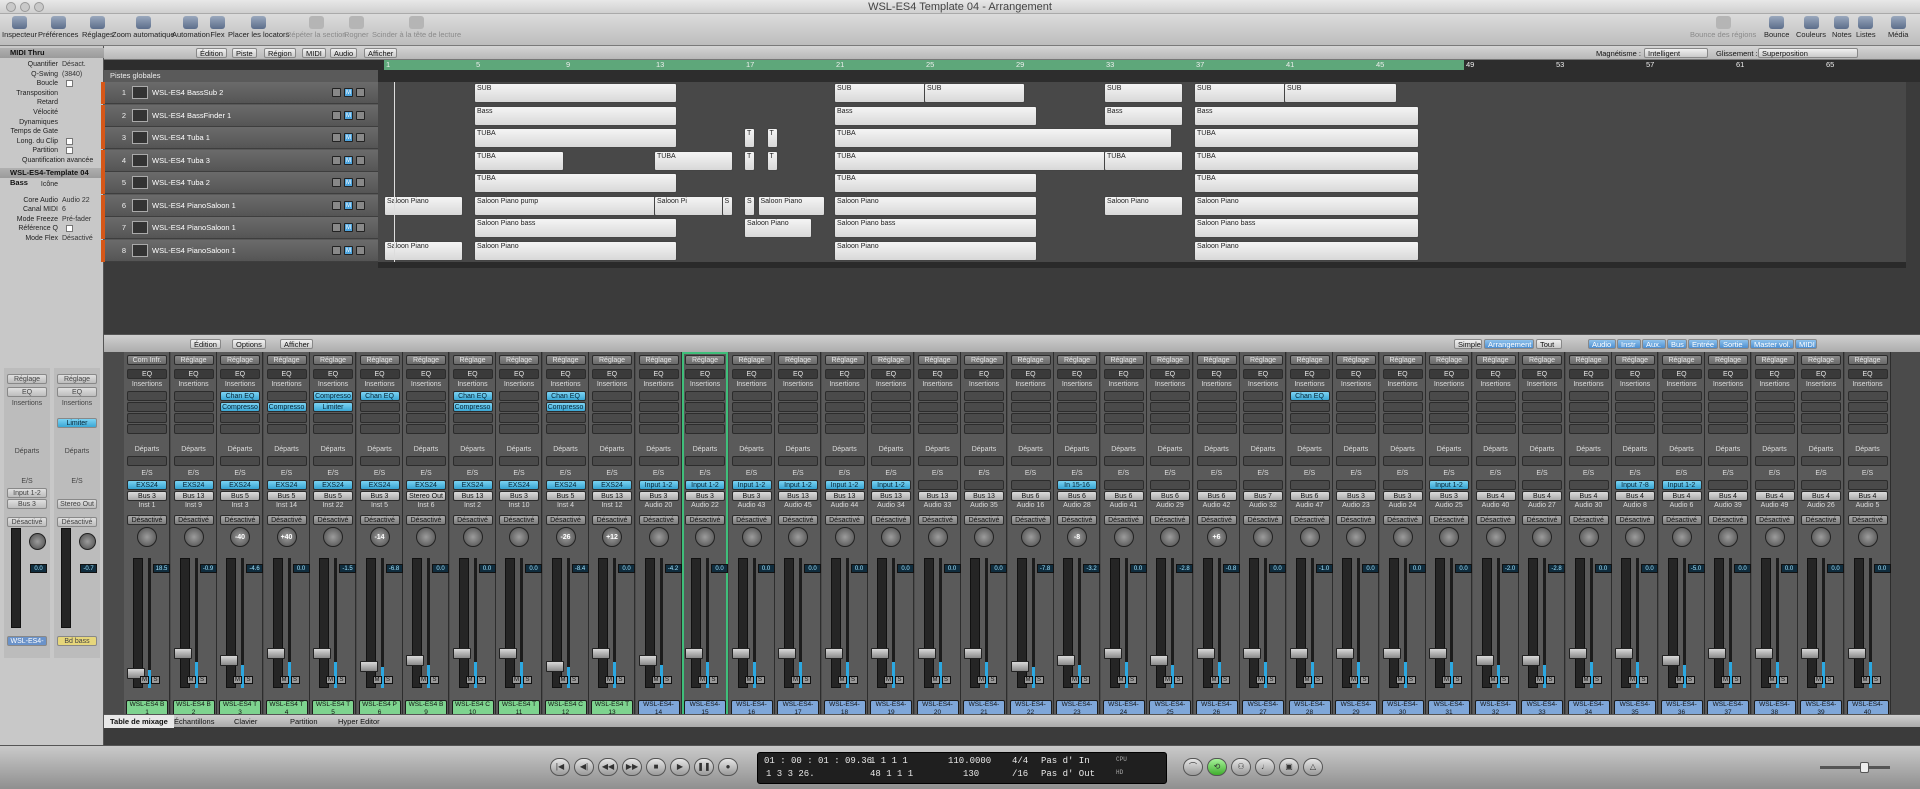 Image resolution: width=1920 pixels, height=789 pixels. I want to click on strip-name-tag: WSL-ES4- 29, so click(1356, 707).